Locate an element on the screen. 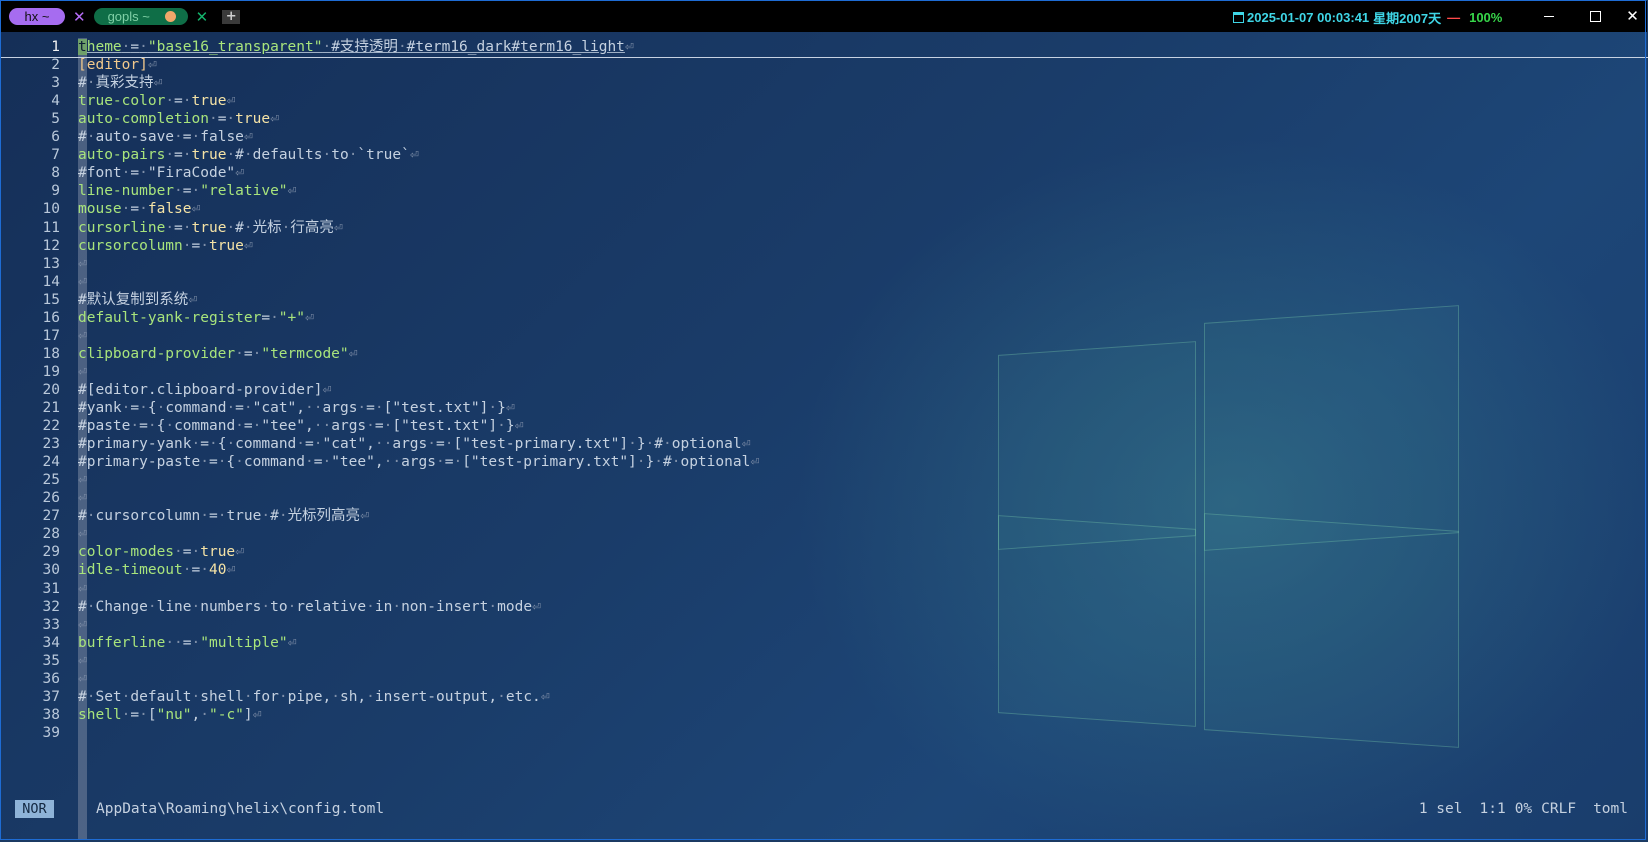 The image size is (1648, 842). line-number: 31 is located at coordinates (51, 588).